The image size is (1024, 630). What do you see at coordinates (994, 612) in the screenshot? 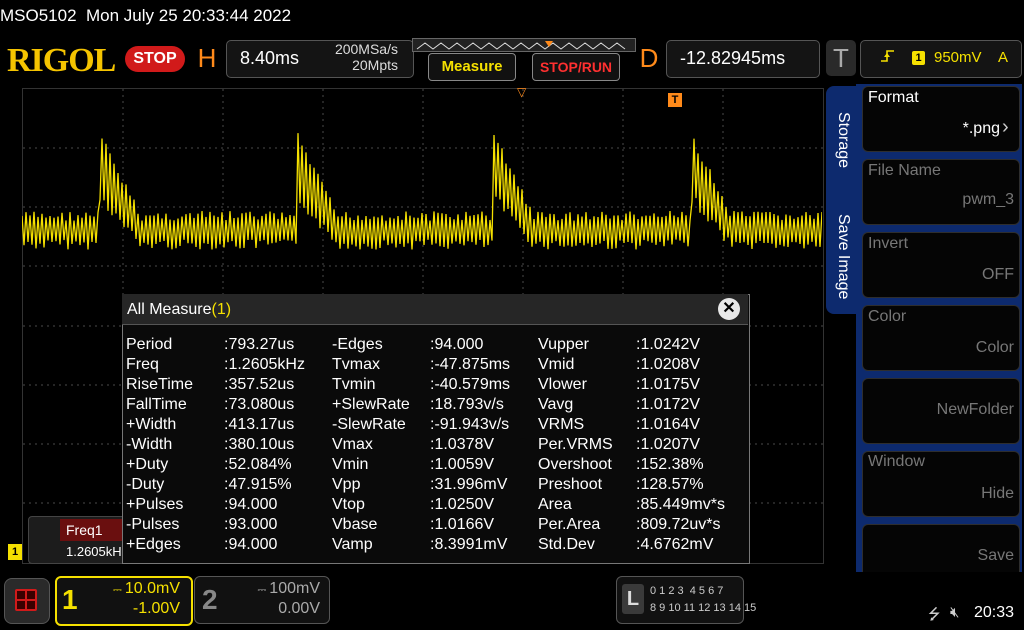
I see `status-clock: 20:33` at bounding box center [994, 612].